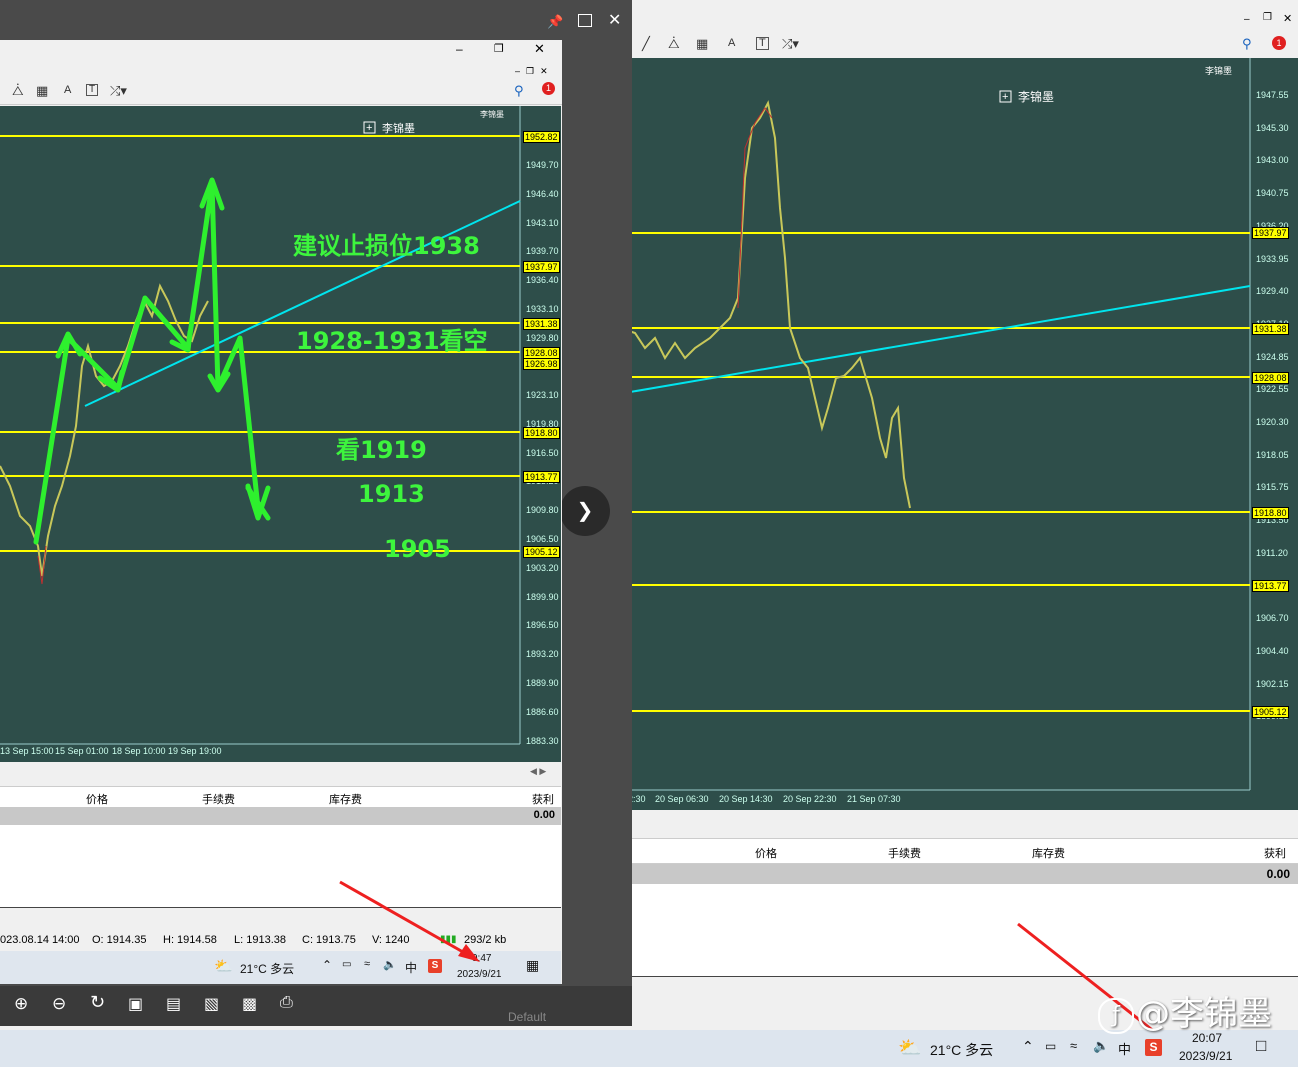 The height and width of the screenshot is (1067, 1298). What do you see at coordinates (1116, 1015) in the screenshot?
I see `weibo-logo-icon: ƒ` at bounding box center [1116, 1015].